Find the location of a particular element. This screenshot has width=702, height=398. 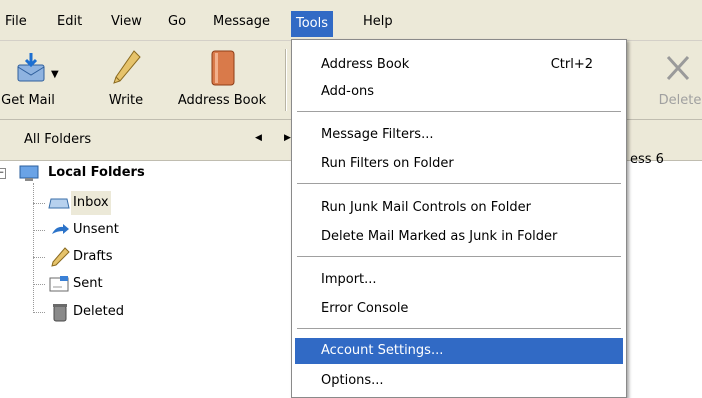

sent-icon is located at coordinates (59, 284).